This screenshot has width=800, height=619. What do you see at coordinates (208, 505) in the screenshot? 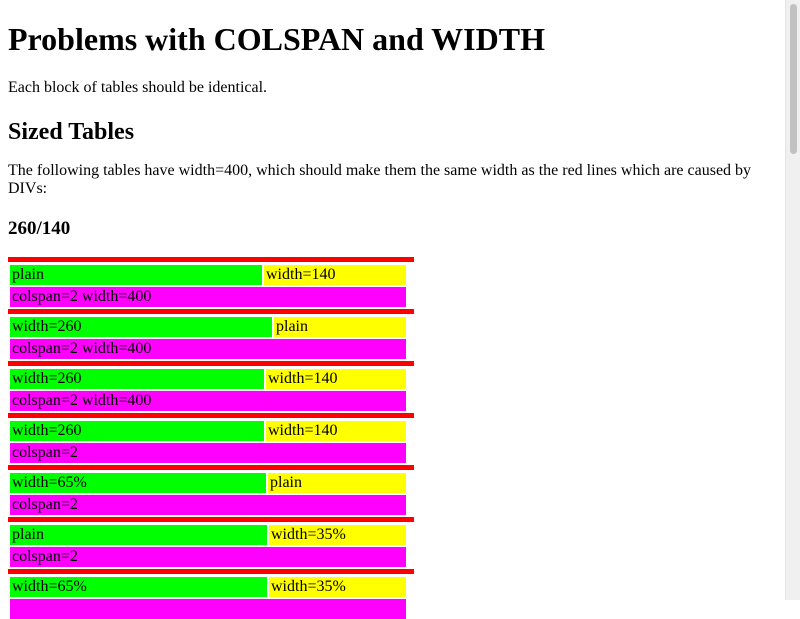
I see `table-5-colspan-cell: colspan=2` at bounding box center [208, 505].